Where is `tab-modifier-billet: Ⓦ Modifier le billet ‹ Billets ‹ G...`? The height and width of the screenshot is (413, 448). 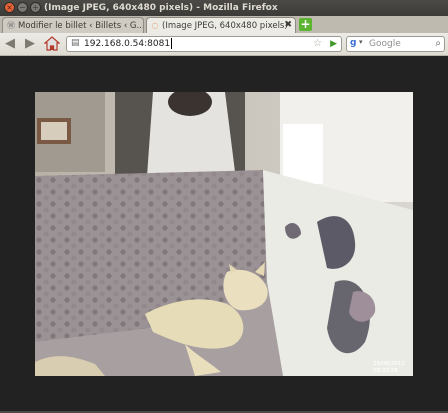
tab-modifier-billet: Ⓦ Modifier le billet ‹ Billets ‹ G... is located at coordinates (73, 25).